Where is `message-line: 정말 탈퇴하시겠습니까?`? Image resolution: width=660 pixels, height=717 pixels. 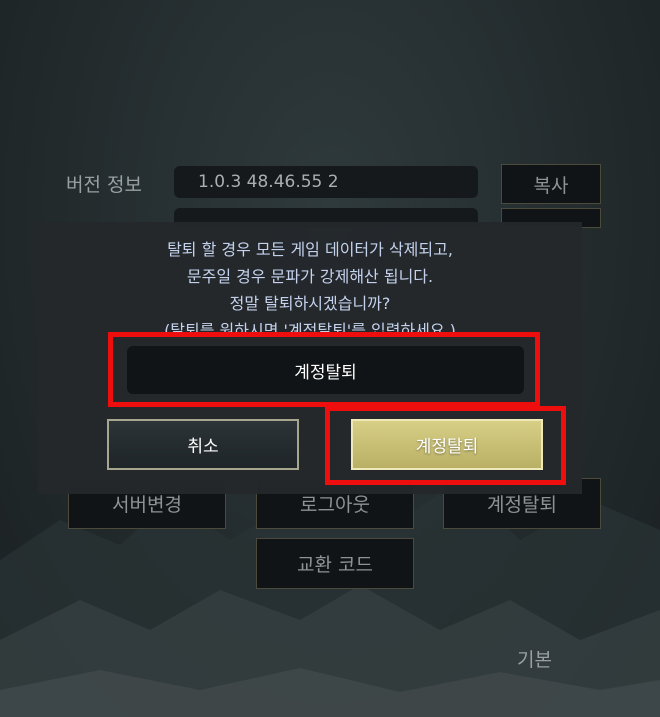
message-line: 정말 탈퇴하시겠습니까? is located at coordinates (310, 303).